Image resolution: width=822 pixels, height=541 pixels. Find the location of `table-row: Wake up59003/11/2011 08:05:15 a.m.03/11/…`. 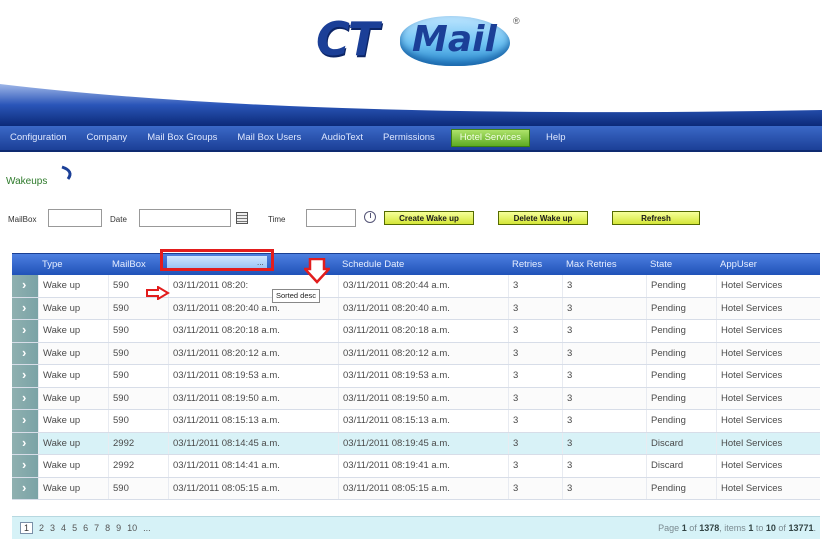

table-row: Wake up59003/11/2011 08:05:15 a.m.03/11/… is located at coordinates (416, 488).